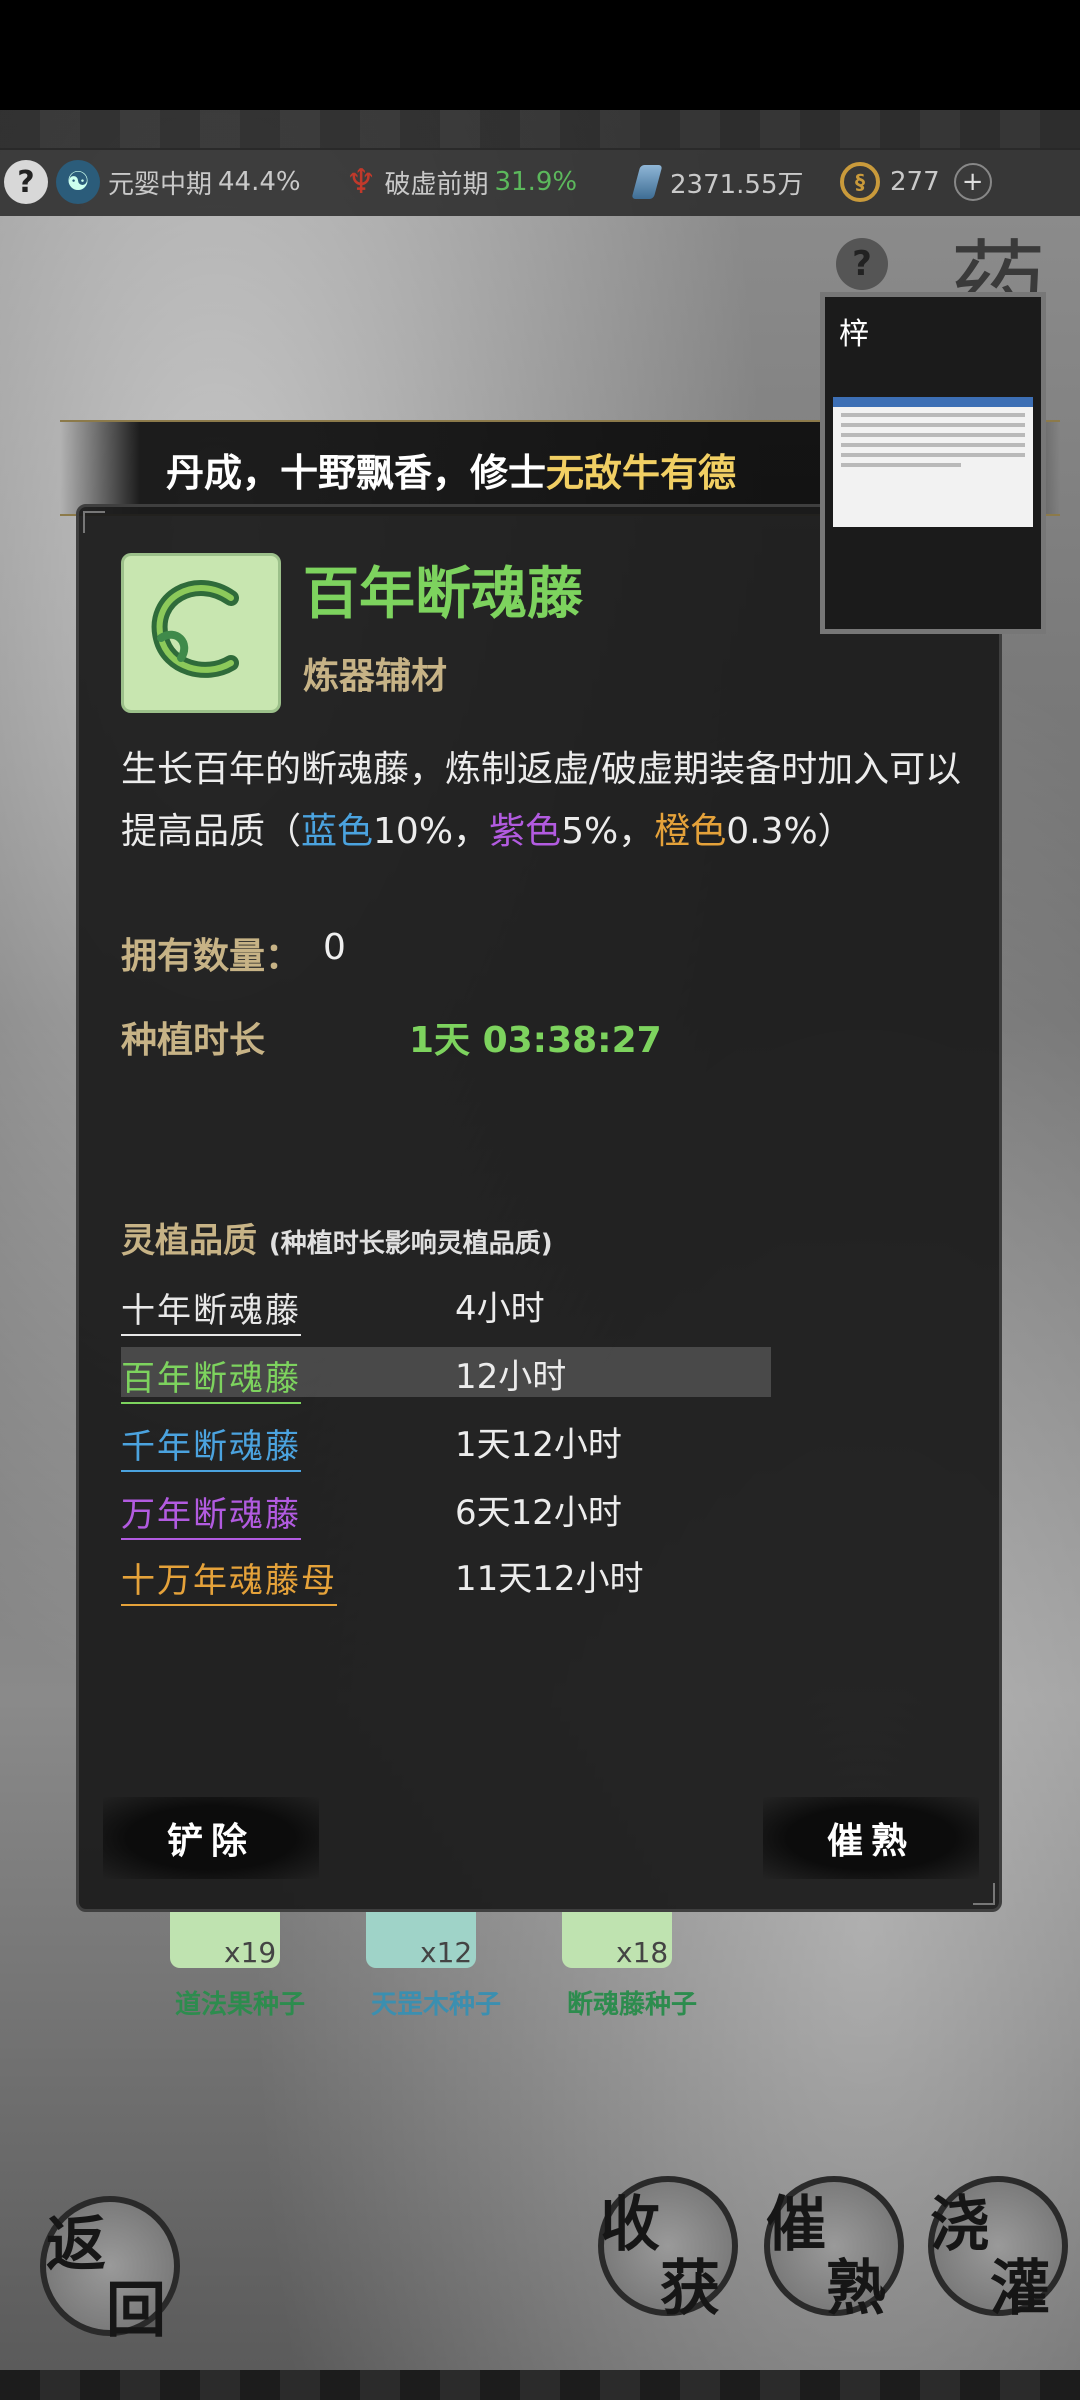 This screenshot has height=2400, width=1080. Describe the element at coordinates (854, 334) in the screenshot. I see `overlay-label: 梓` at that location.